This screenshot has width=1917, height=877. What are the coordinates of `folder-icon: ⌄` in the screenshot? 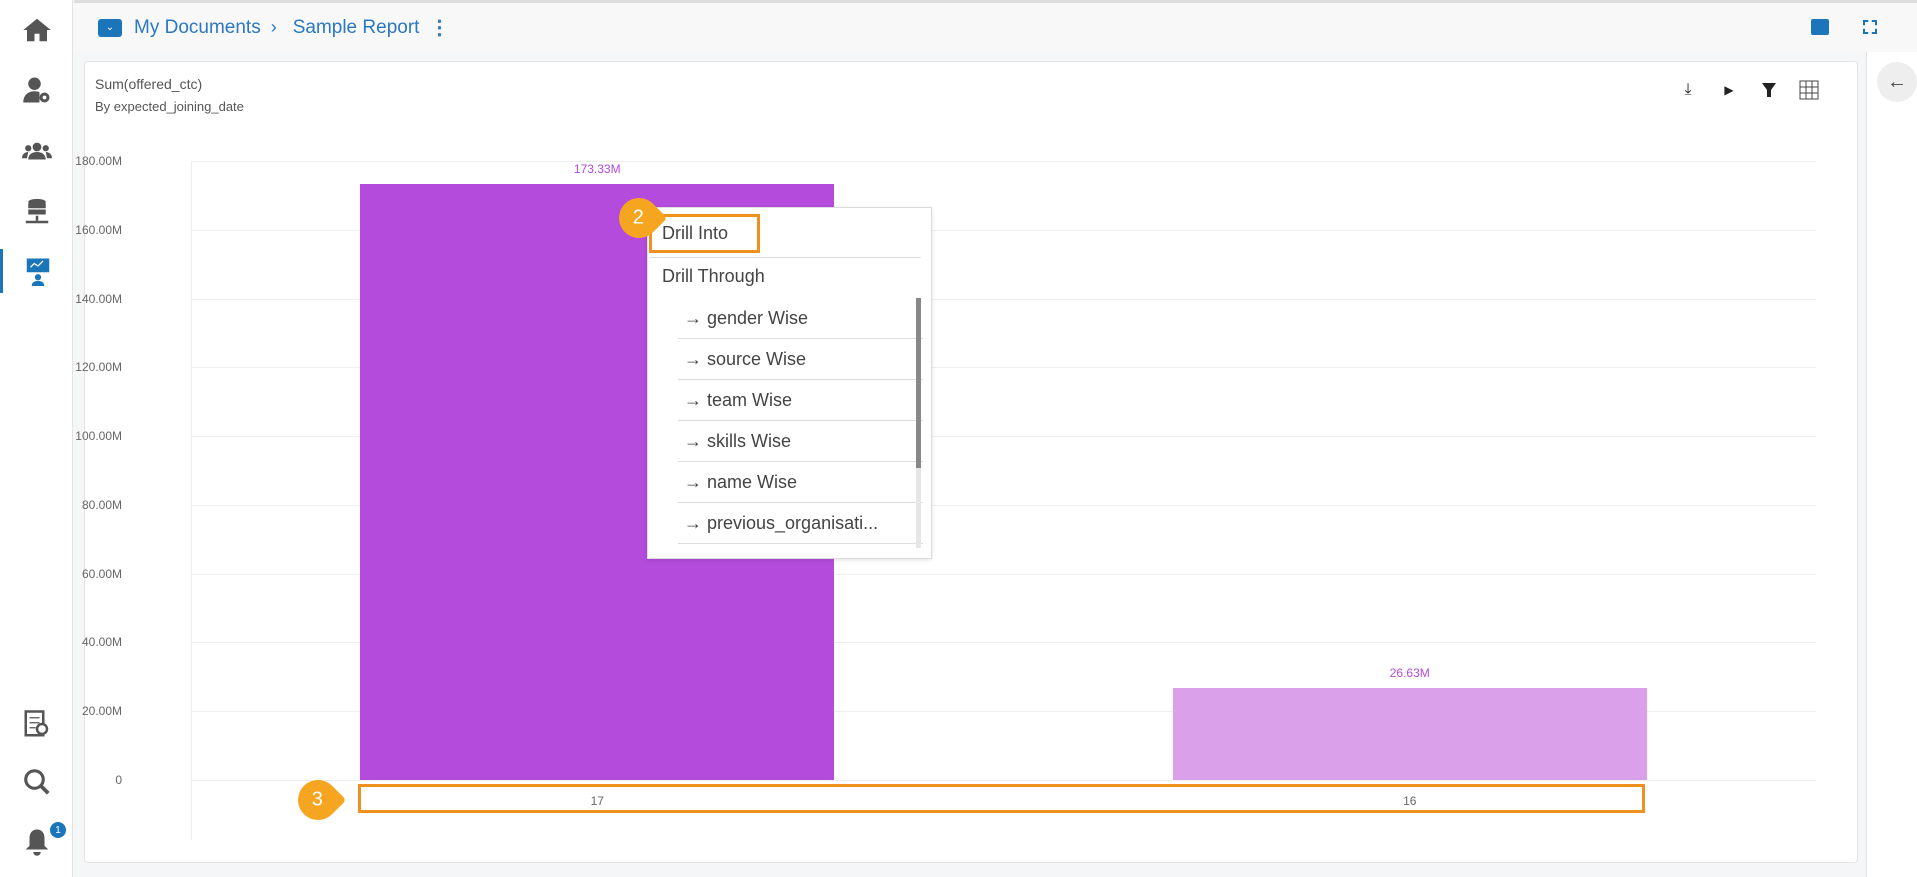 It's located at (110, 27).